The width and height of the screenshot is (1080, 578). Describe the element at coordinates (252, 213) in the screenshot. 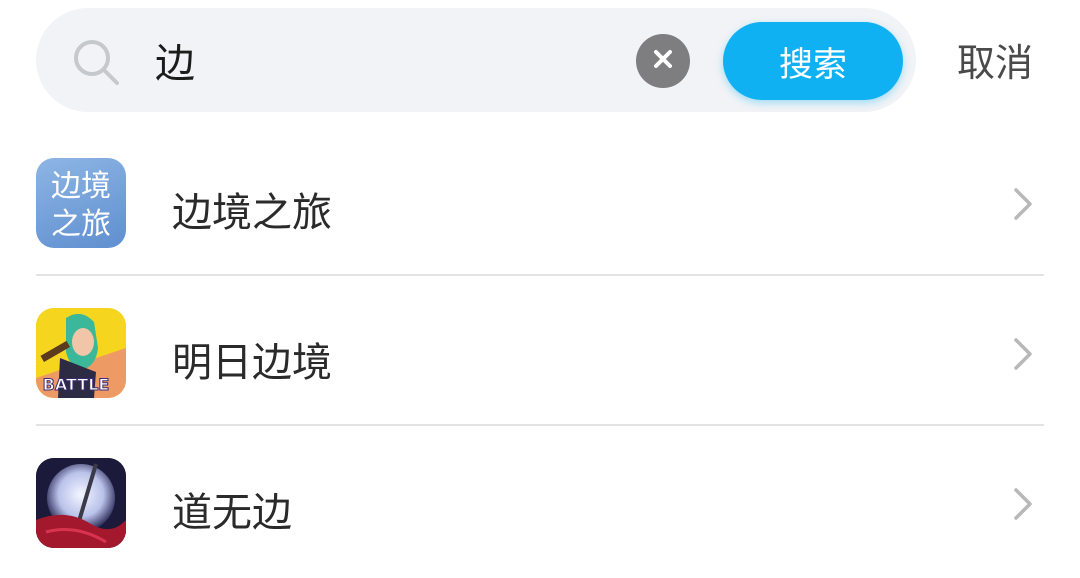

I see `app-name: 边境之旅` at that location.